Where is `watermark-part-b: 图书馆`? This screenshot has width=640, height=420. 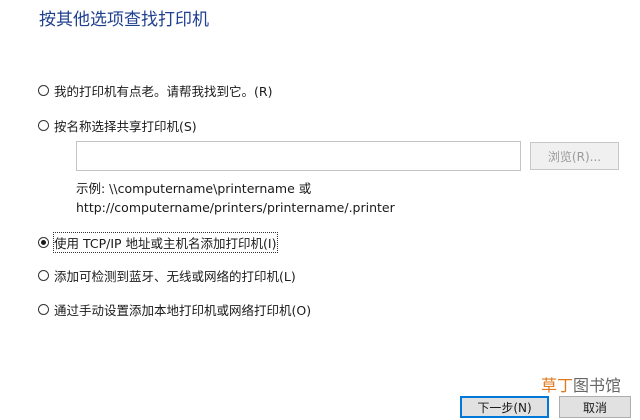
watermark-part-b: 图书馆 is located at coordinates (597, 385).